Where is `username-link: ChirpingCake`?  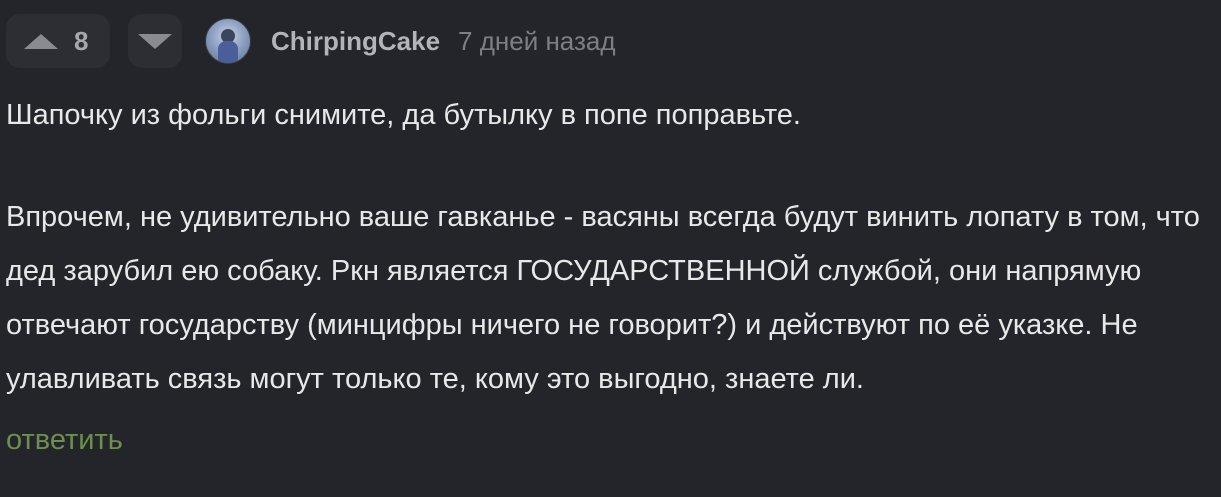 username-link: ChirpingCake is located at coordinates (355, 41).